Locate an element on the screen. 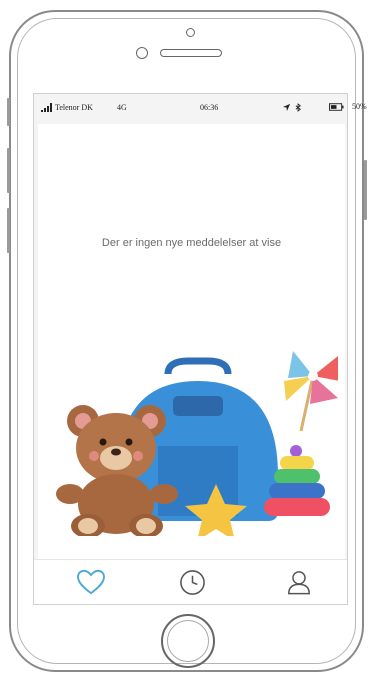  bluetooth-icon is located at coordinates (298, 107).